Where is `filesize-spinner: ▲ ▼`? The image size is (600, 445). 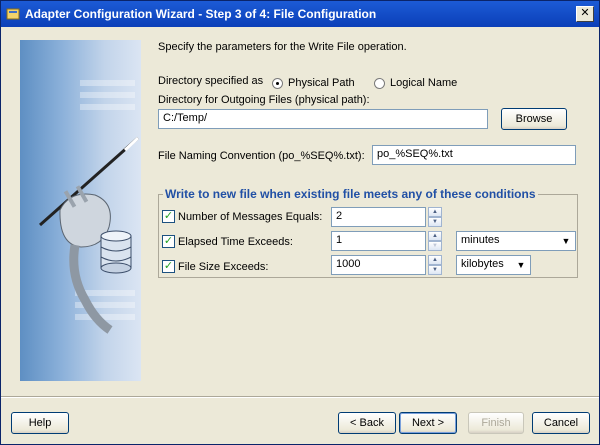 filesize-spinner: ▲ ▼ is located at coordinates (435, 265).